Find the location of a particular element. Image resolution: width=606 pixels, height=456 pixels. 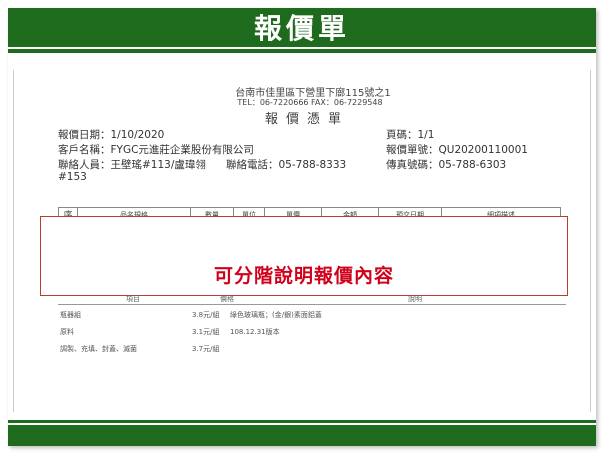

detail-row-price: 3.7元/組 is located at coordinates (206, 349).